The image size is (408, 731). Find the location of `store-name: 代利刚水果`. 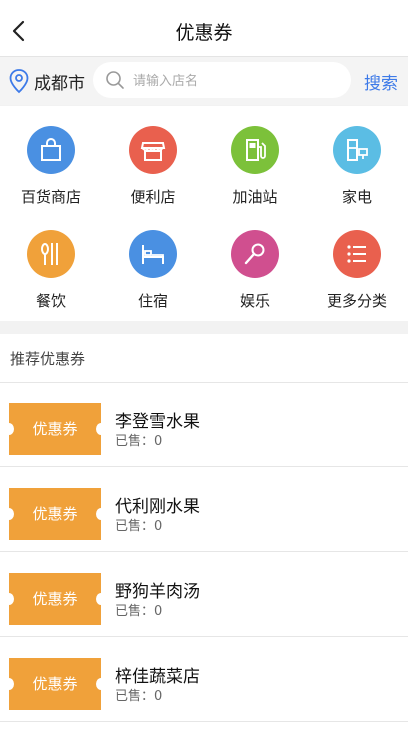

store-name: 代利刚水果 is located at coordinates (157, 507).